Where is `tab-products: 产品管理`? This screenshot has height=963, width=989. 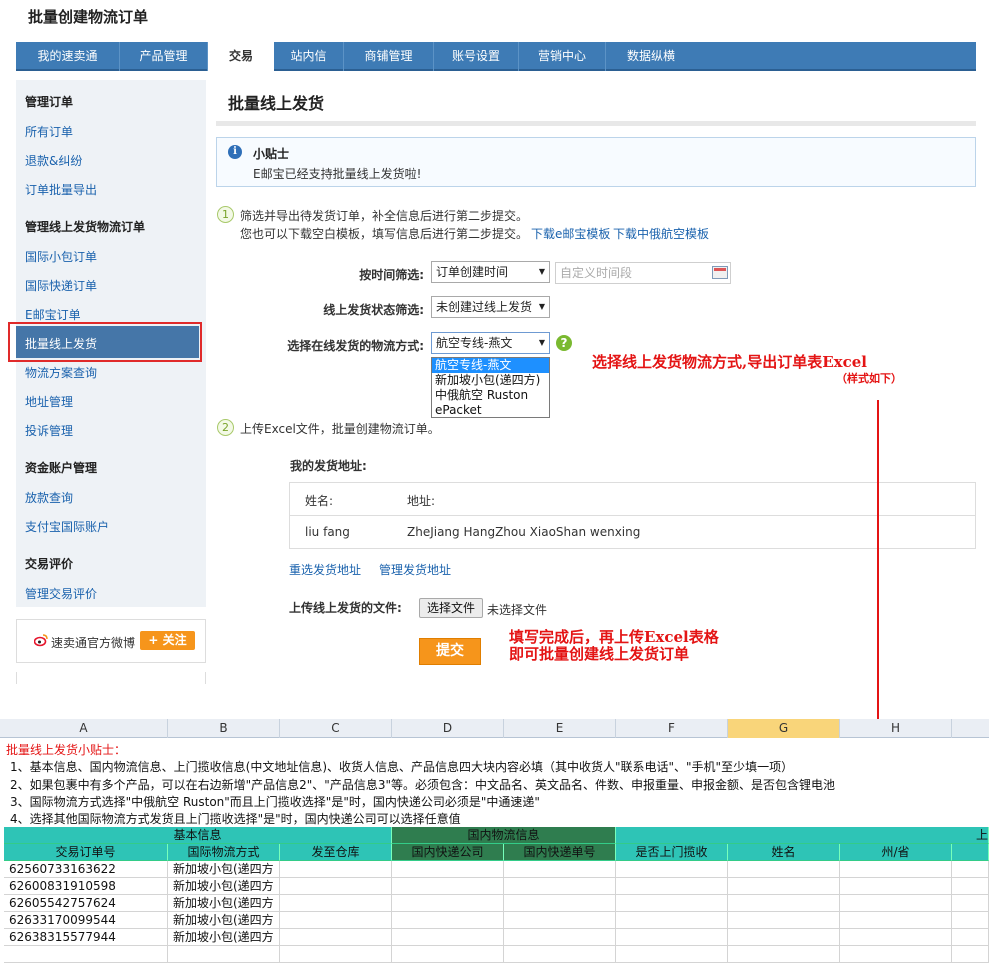 tab-products: 产品管理 is located at coordinates (164, 56).